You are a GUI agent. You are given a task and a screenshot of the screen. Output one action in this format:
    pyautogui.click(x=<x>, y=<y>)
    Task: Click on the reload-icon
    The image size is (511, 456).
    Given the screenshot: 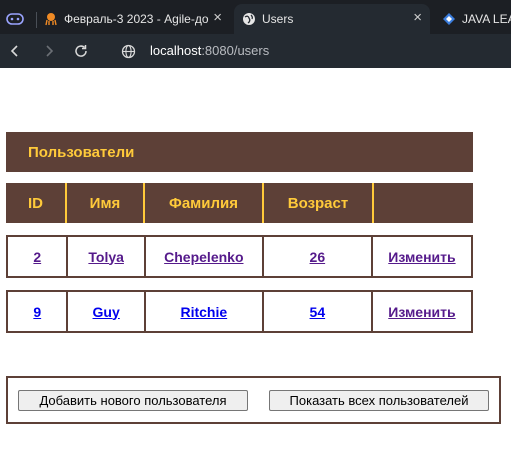 What is the action you would take?
    pyautogui.click(x=81, y=51)
    